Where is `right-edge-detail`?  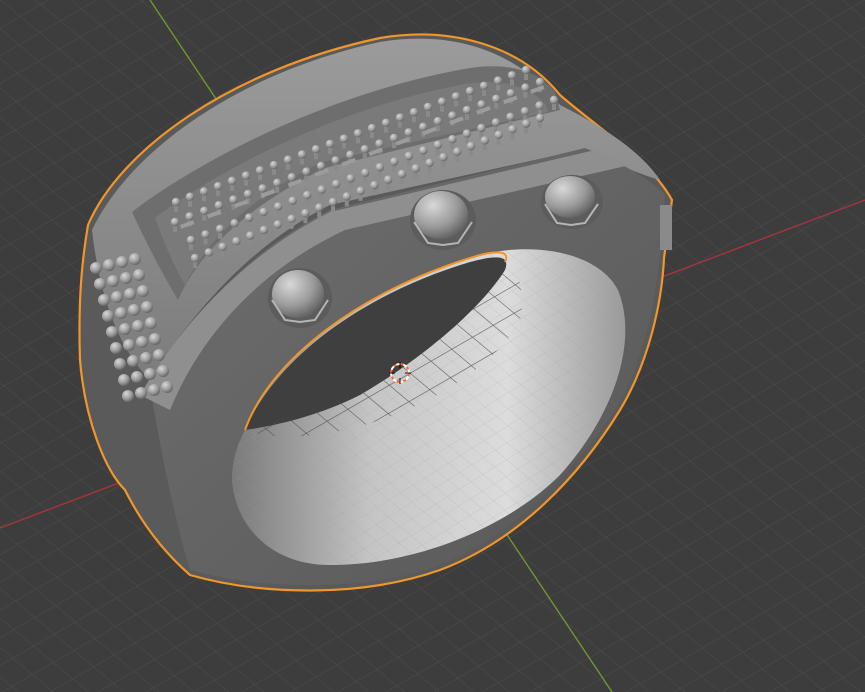 right-edge-detail is located at coordinates (666, 227).